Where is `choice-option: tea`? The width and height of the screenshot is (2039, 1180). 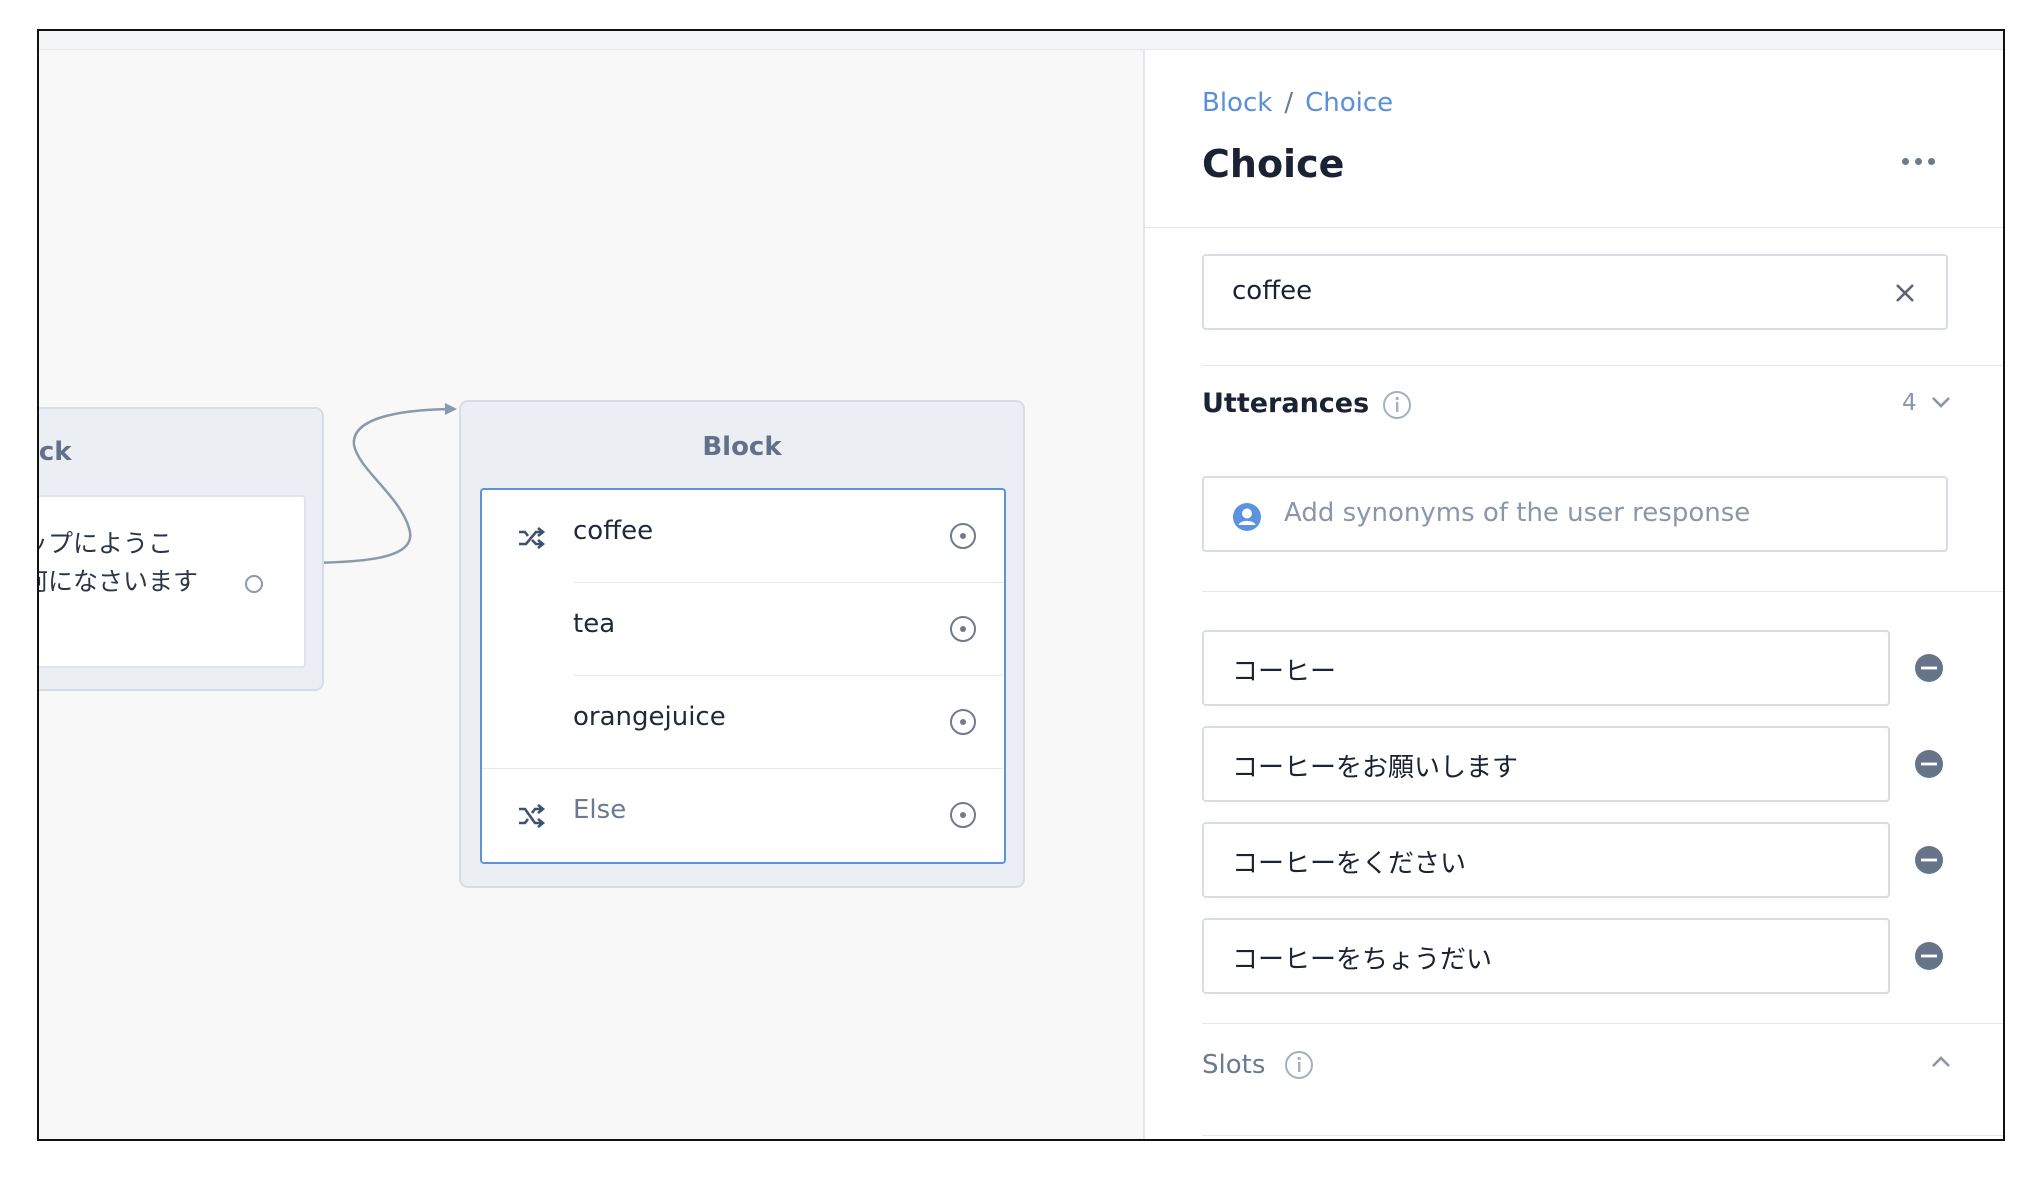 choice-option: tea is located at coordinates (743, 629).